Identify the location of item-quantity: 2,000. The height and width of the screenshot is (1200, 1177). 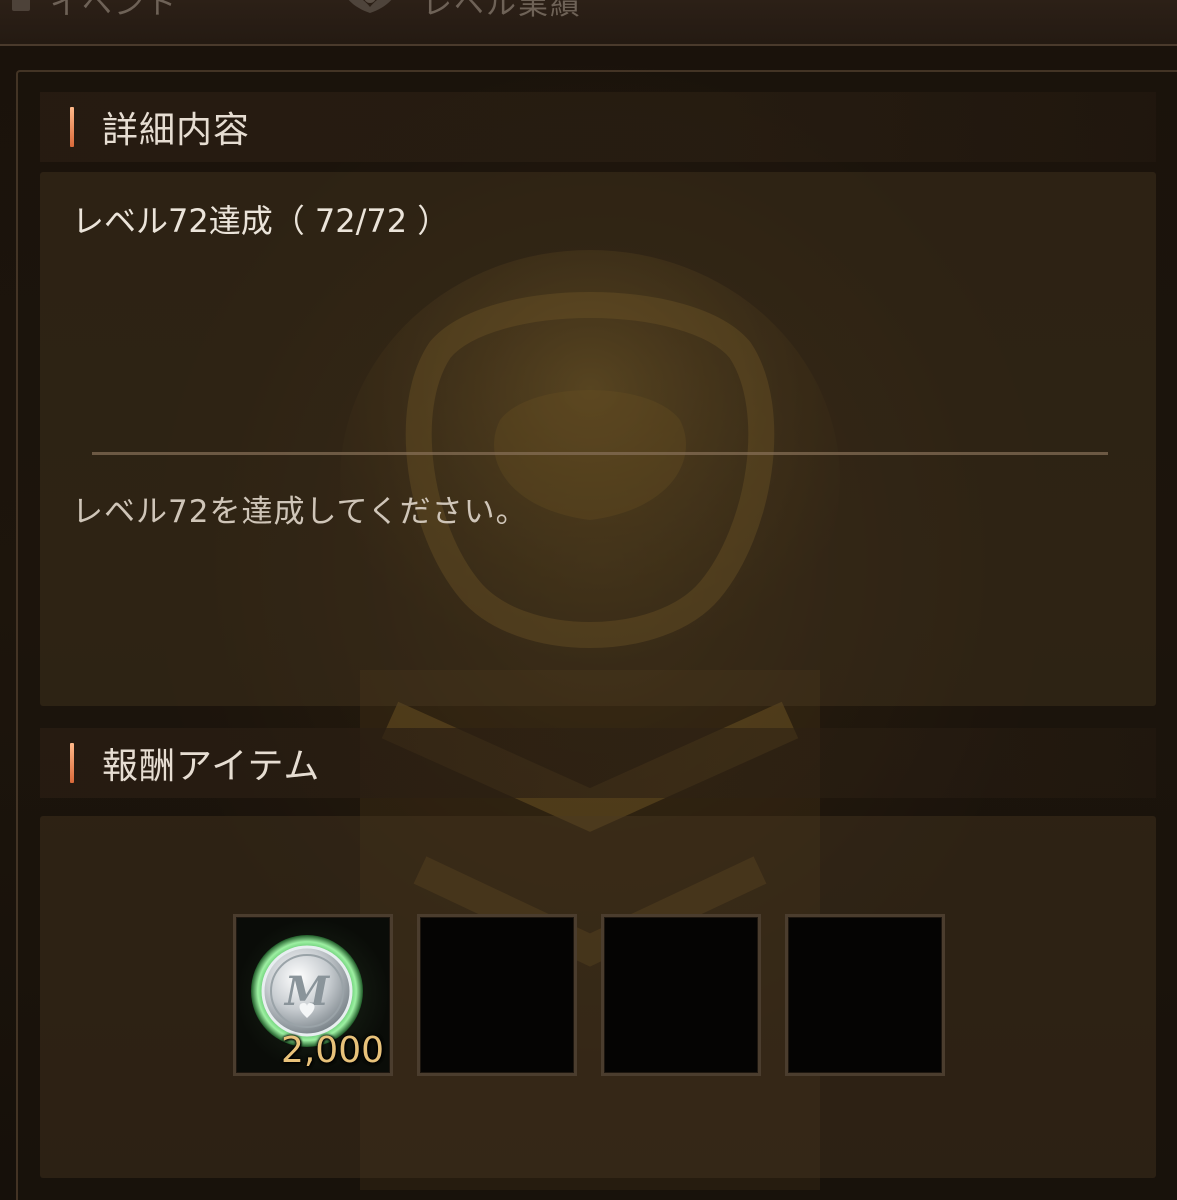
(332, 1050).